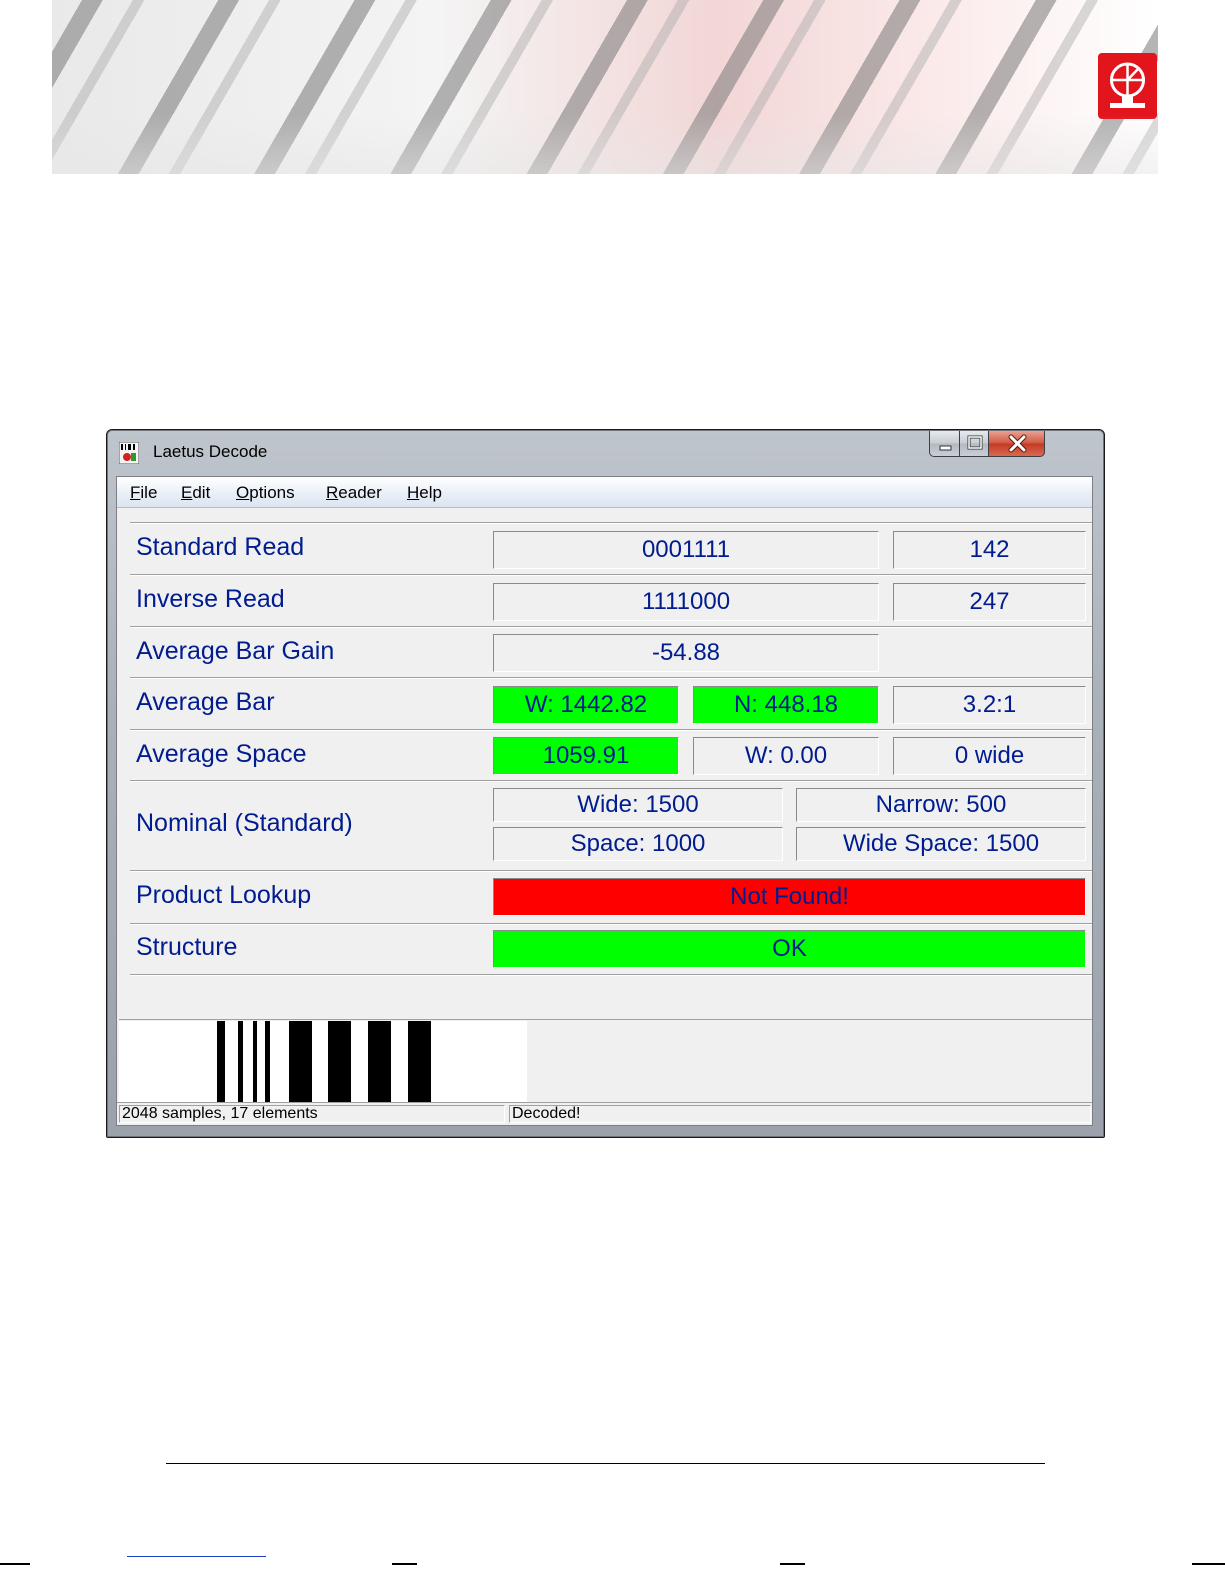 The image size is (1225, 1585). I want to click on nominal-narrow: Narrow: 500, so click(941, 805).